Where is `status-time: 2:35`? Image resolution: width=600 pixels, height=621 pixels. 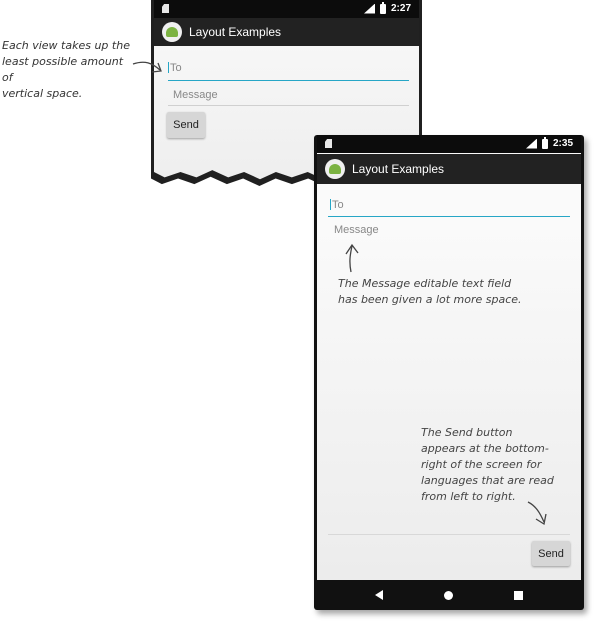 status-time: 2:35 is located at coordinates (562, 143).